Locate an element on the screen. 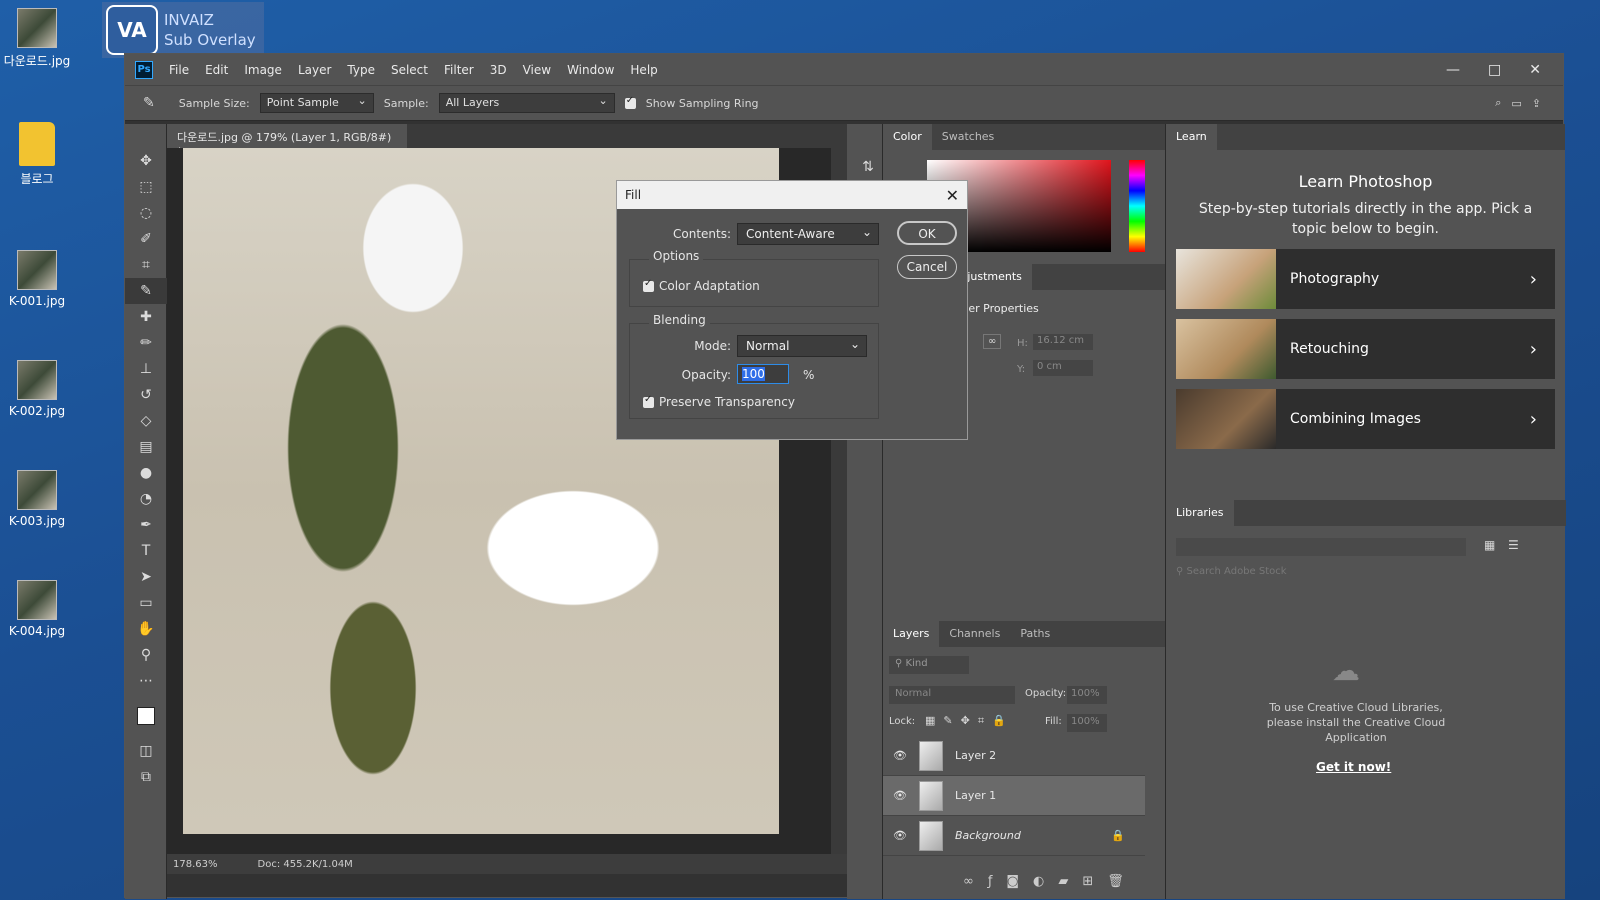  tab-swatches: Swatches is located at coordinates (968, 137).